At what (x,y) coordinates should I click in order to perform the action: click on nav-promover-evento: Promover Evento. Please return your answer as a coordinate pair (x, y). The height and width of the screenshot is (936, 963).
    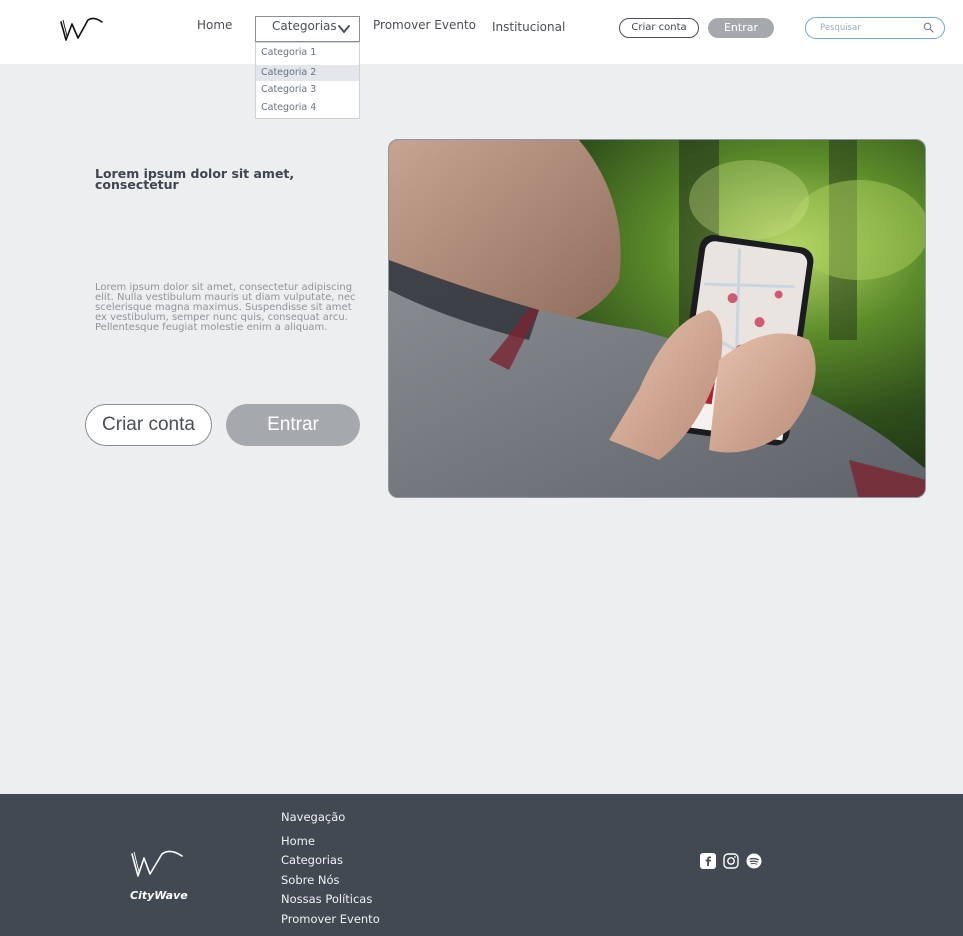
    Looking at the image, I should click on (424, 25).